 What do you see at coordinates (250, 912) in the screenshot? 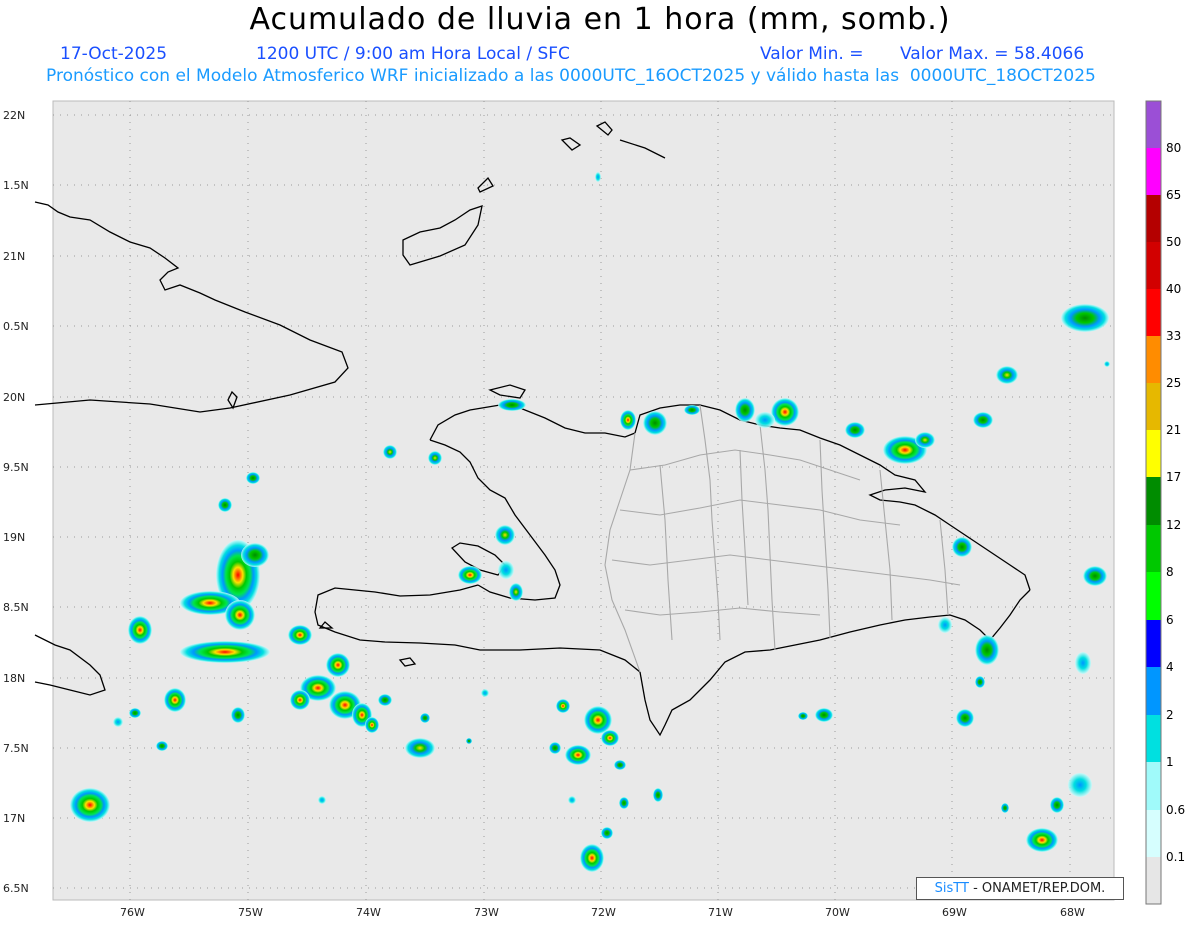
I see `svg-text: 75W` at bounding box center [250, 912].